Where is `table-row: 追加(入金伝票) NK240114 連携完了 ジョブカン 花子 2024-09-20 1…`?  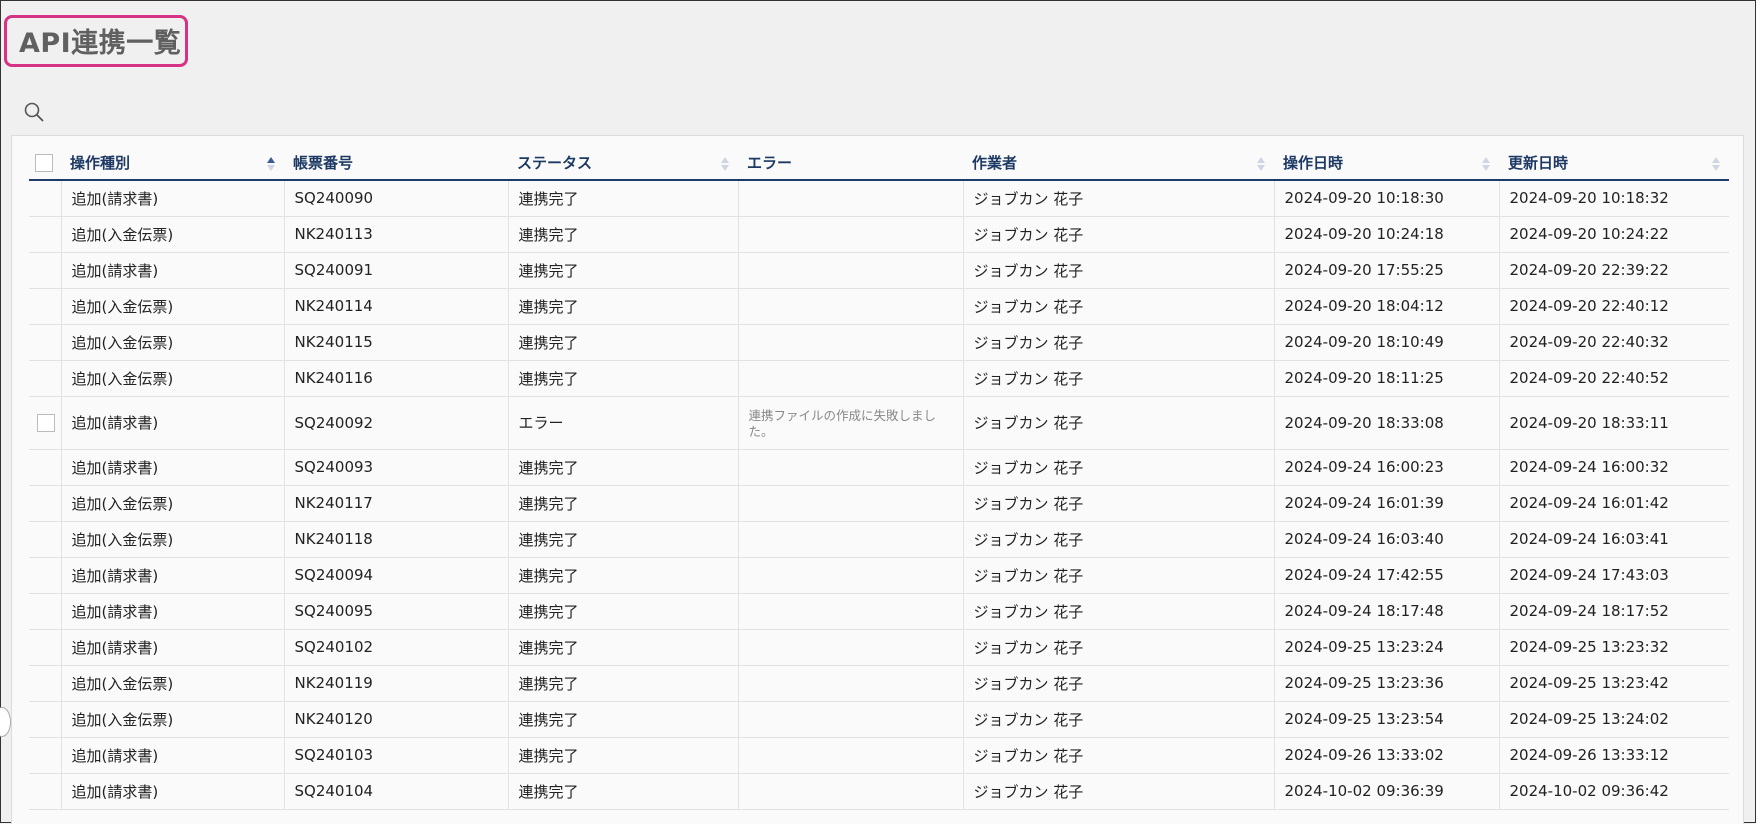 table-row: 追加(入金伝票) NK240114 連携完了 ジョブカン 花子 2024-09-20 1… is located at coordinates (879, 306).